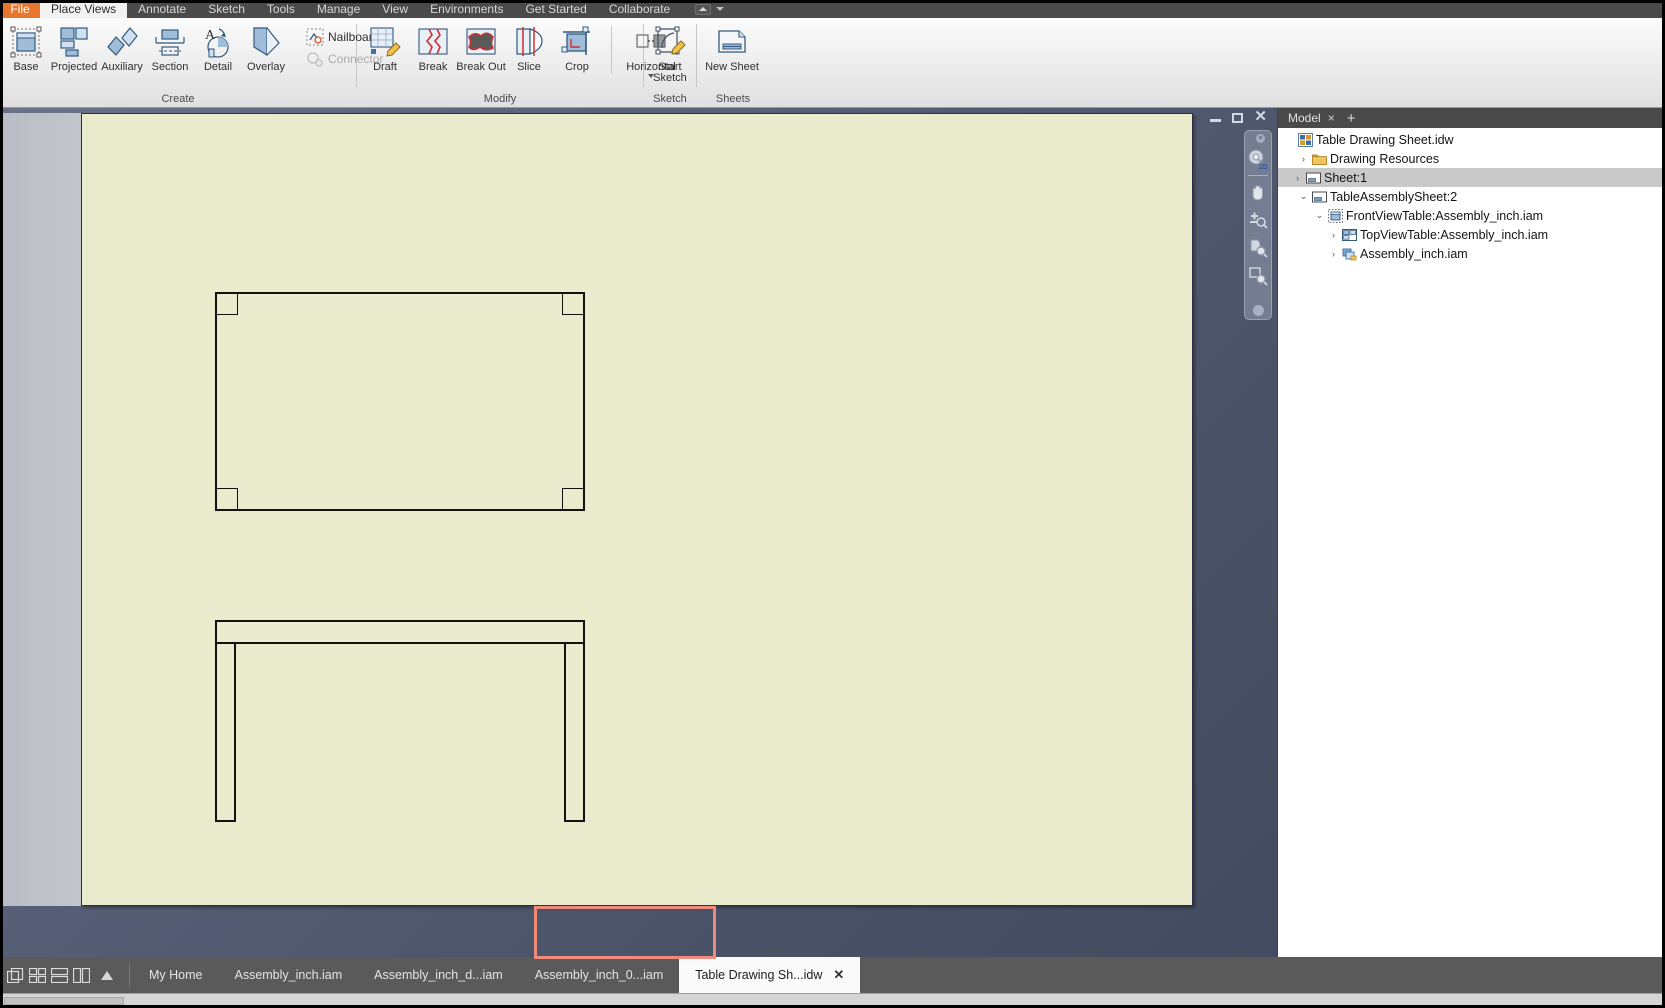  I want to click on tree-node-label: Table Drawing Sheet.idw, so click(1385, 139).